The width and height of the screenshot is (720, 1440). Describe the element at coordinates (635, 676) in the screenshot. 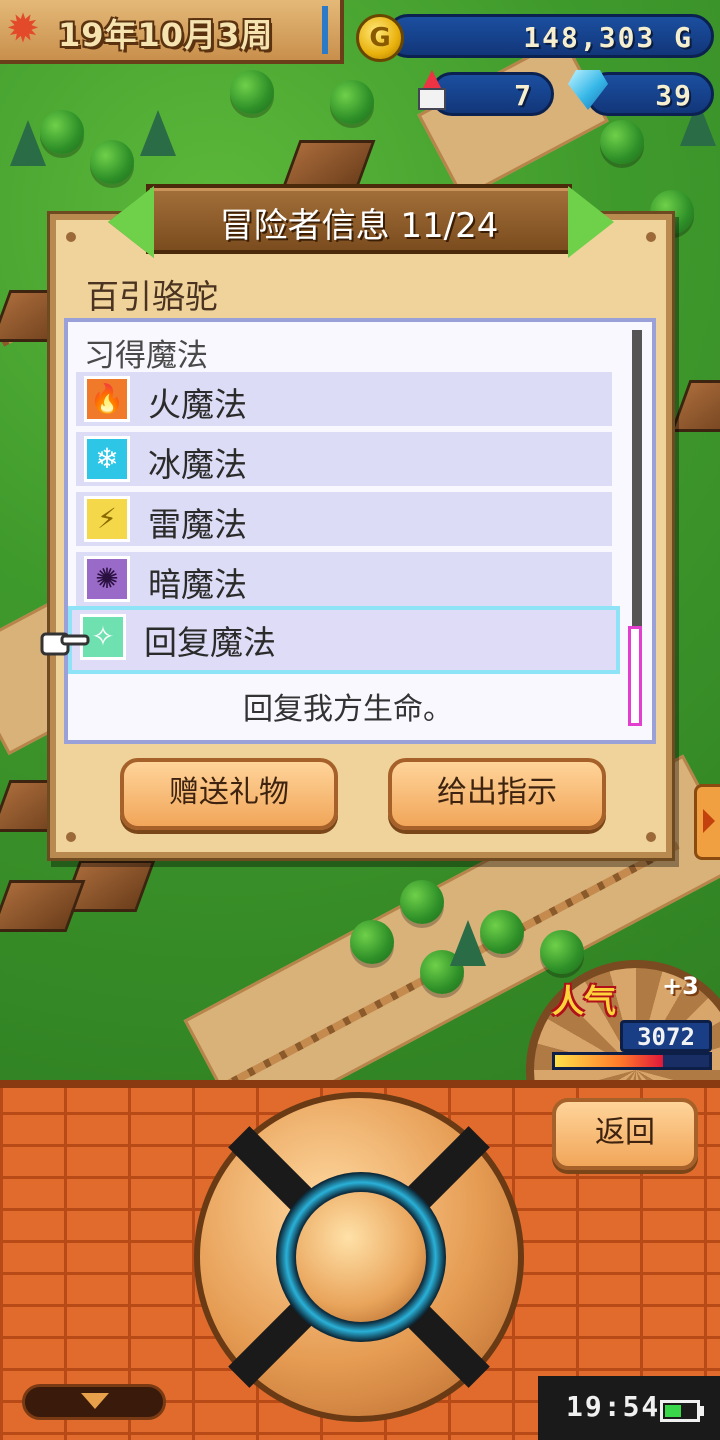

I see `scrollbar-thumb` at that location.